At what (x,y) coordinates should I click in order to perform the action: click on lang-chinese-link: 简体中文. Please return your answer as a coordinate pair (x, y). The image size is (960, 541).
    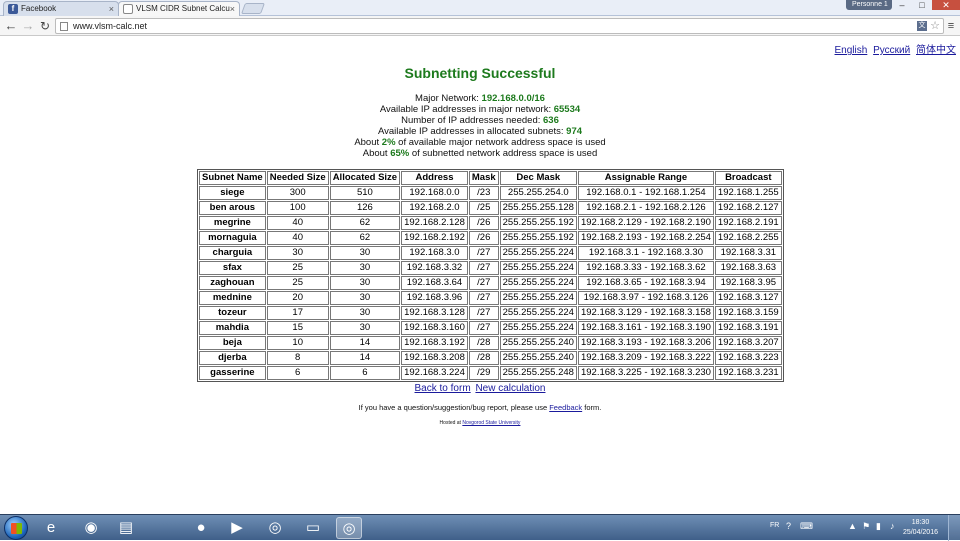
    Looking at the image, I should click on (936, 50).